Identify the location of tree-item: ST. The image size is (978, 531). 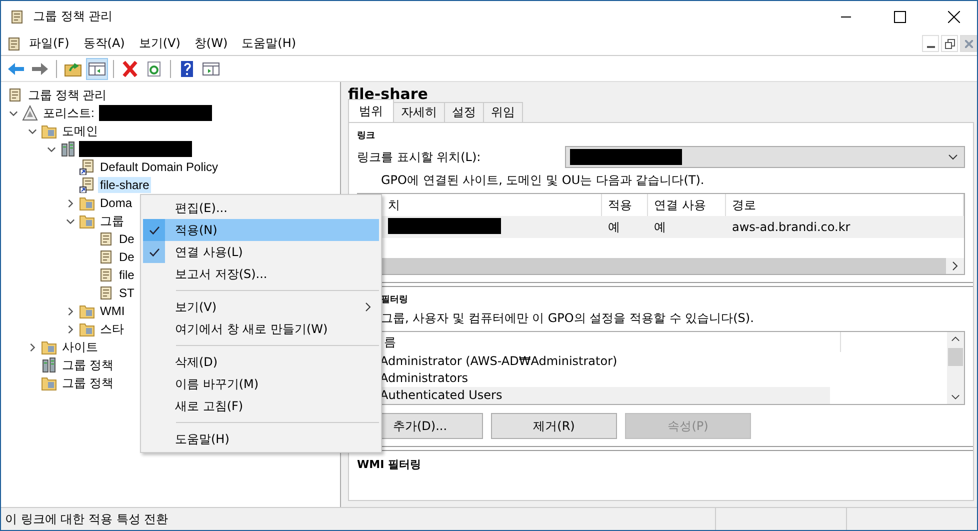
(126, 293).